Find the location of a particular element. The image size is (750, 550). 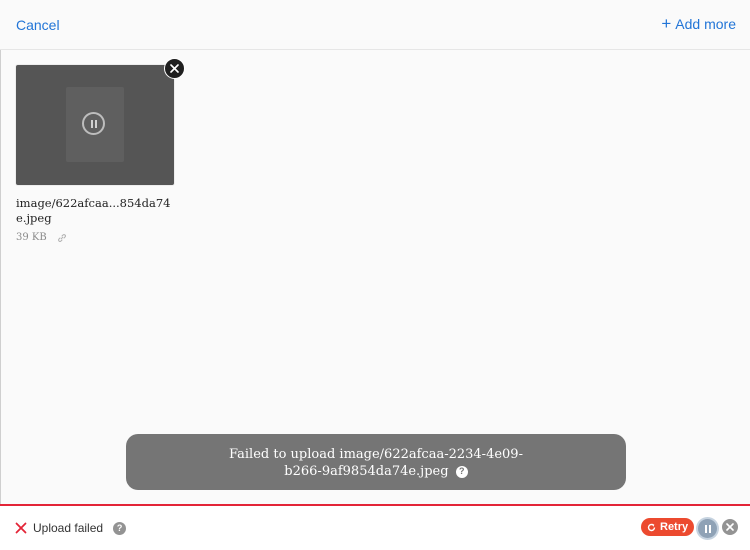

file-item: image/622afcaa...854da74e.jpeg 39 KB is located at coordinates (100, 150).